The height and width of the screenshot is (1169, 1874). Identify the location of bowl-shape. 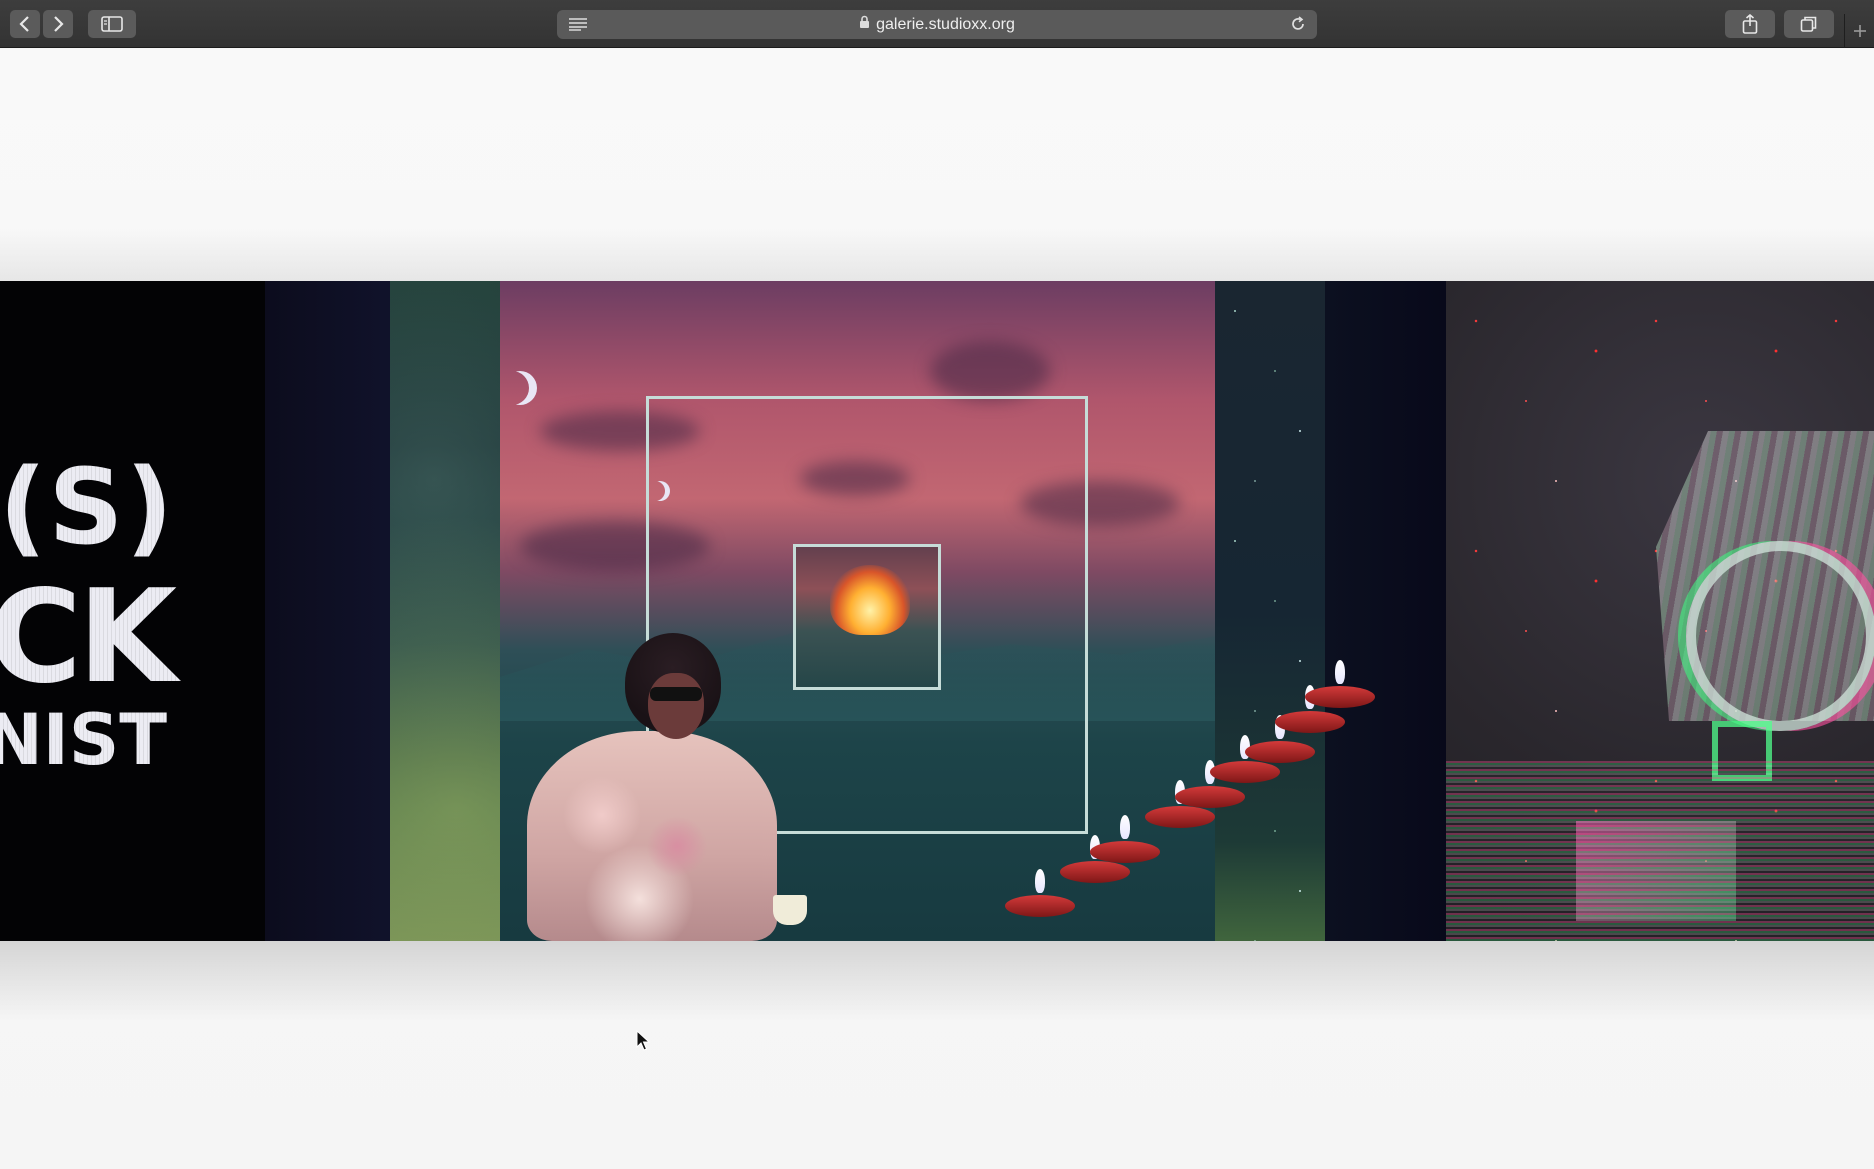
(790, 910).